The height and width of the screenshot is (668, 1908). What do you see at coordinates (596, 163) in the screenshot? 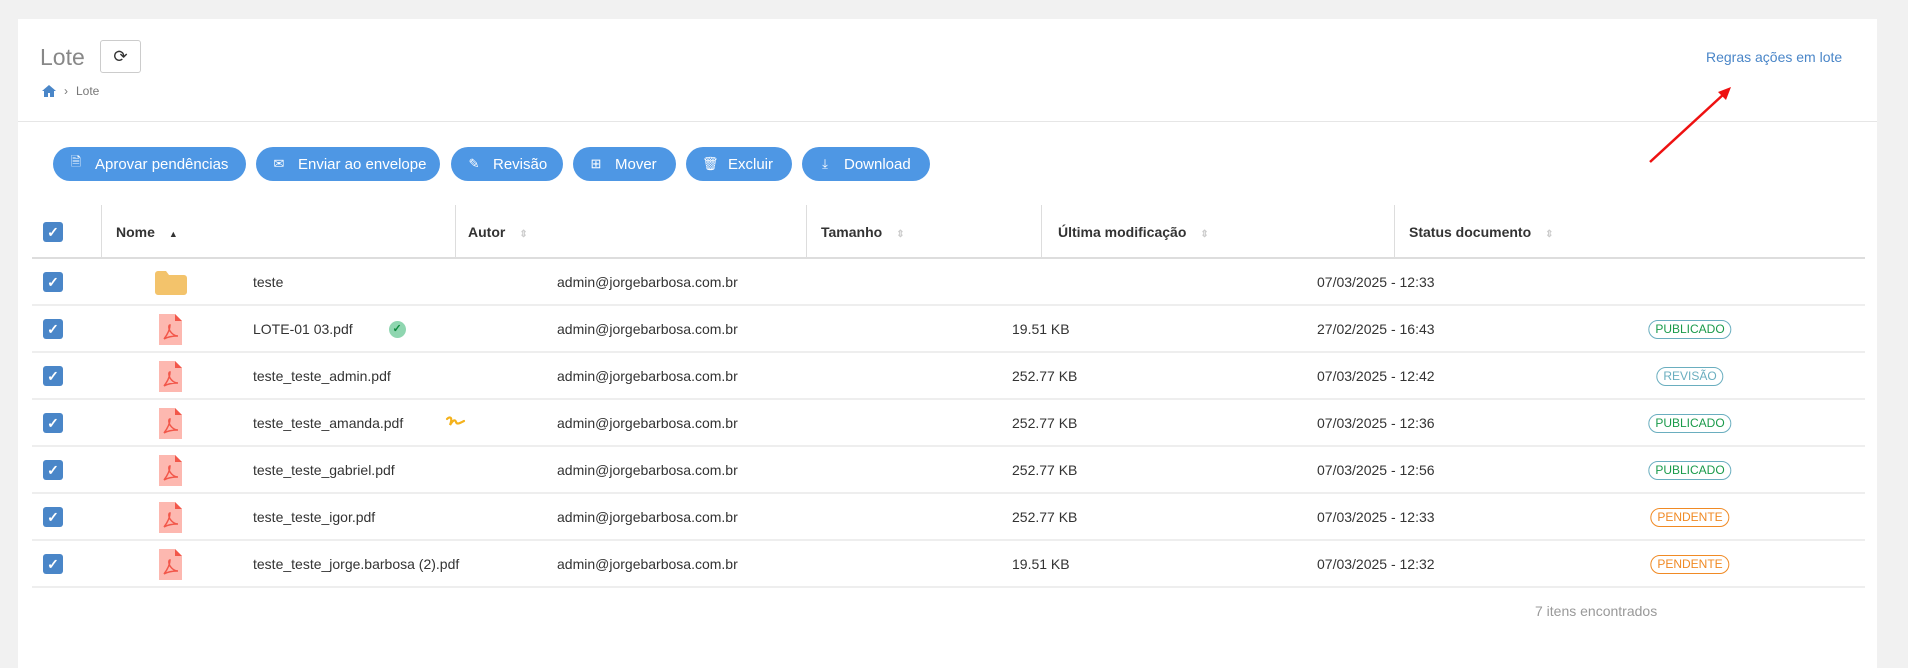
I see `tree-icon: ⊞` at bounding box center [596, 163].